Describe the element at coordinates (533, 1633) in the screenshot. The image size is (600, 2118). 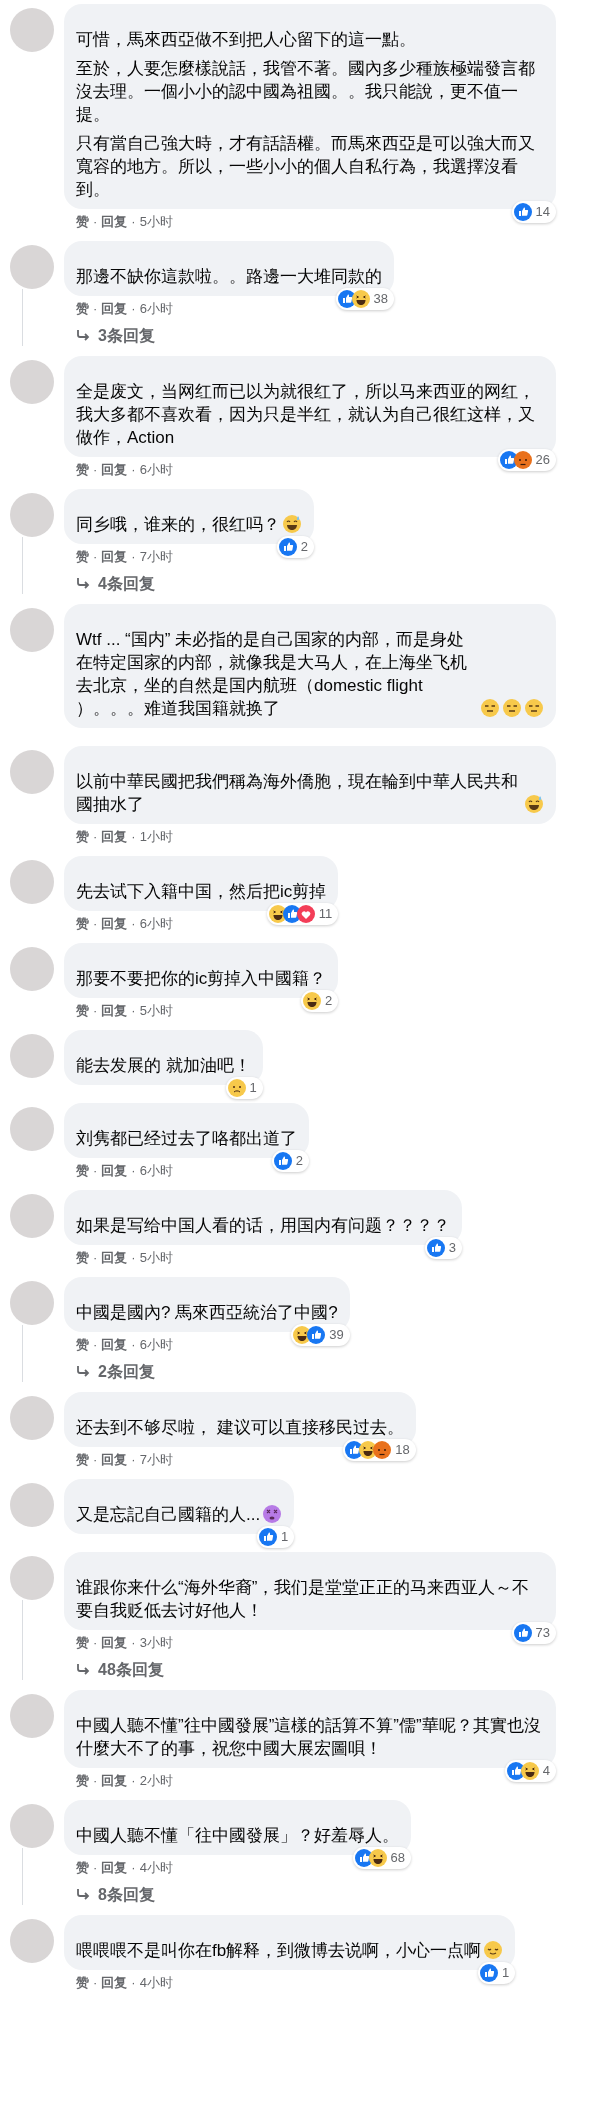
I see `reaction-summary: 73` at that location.